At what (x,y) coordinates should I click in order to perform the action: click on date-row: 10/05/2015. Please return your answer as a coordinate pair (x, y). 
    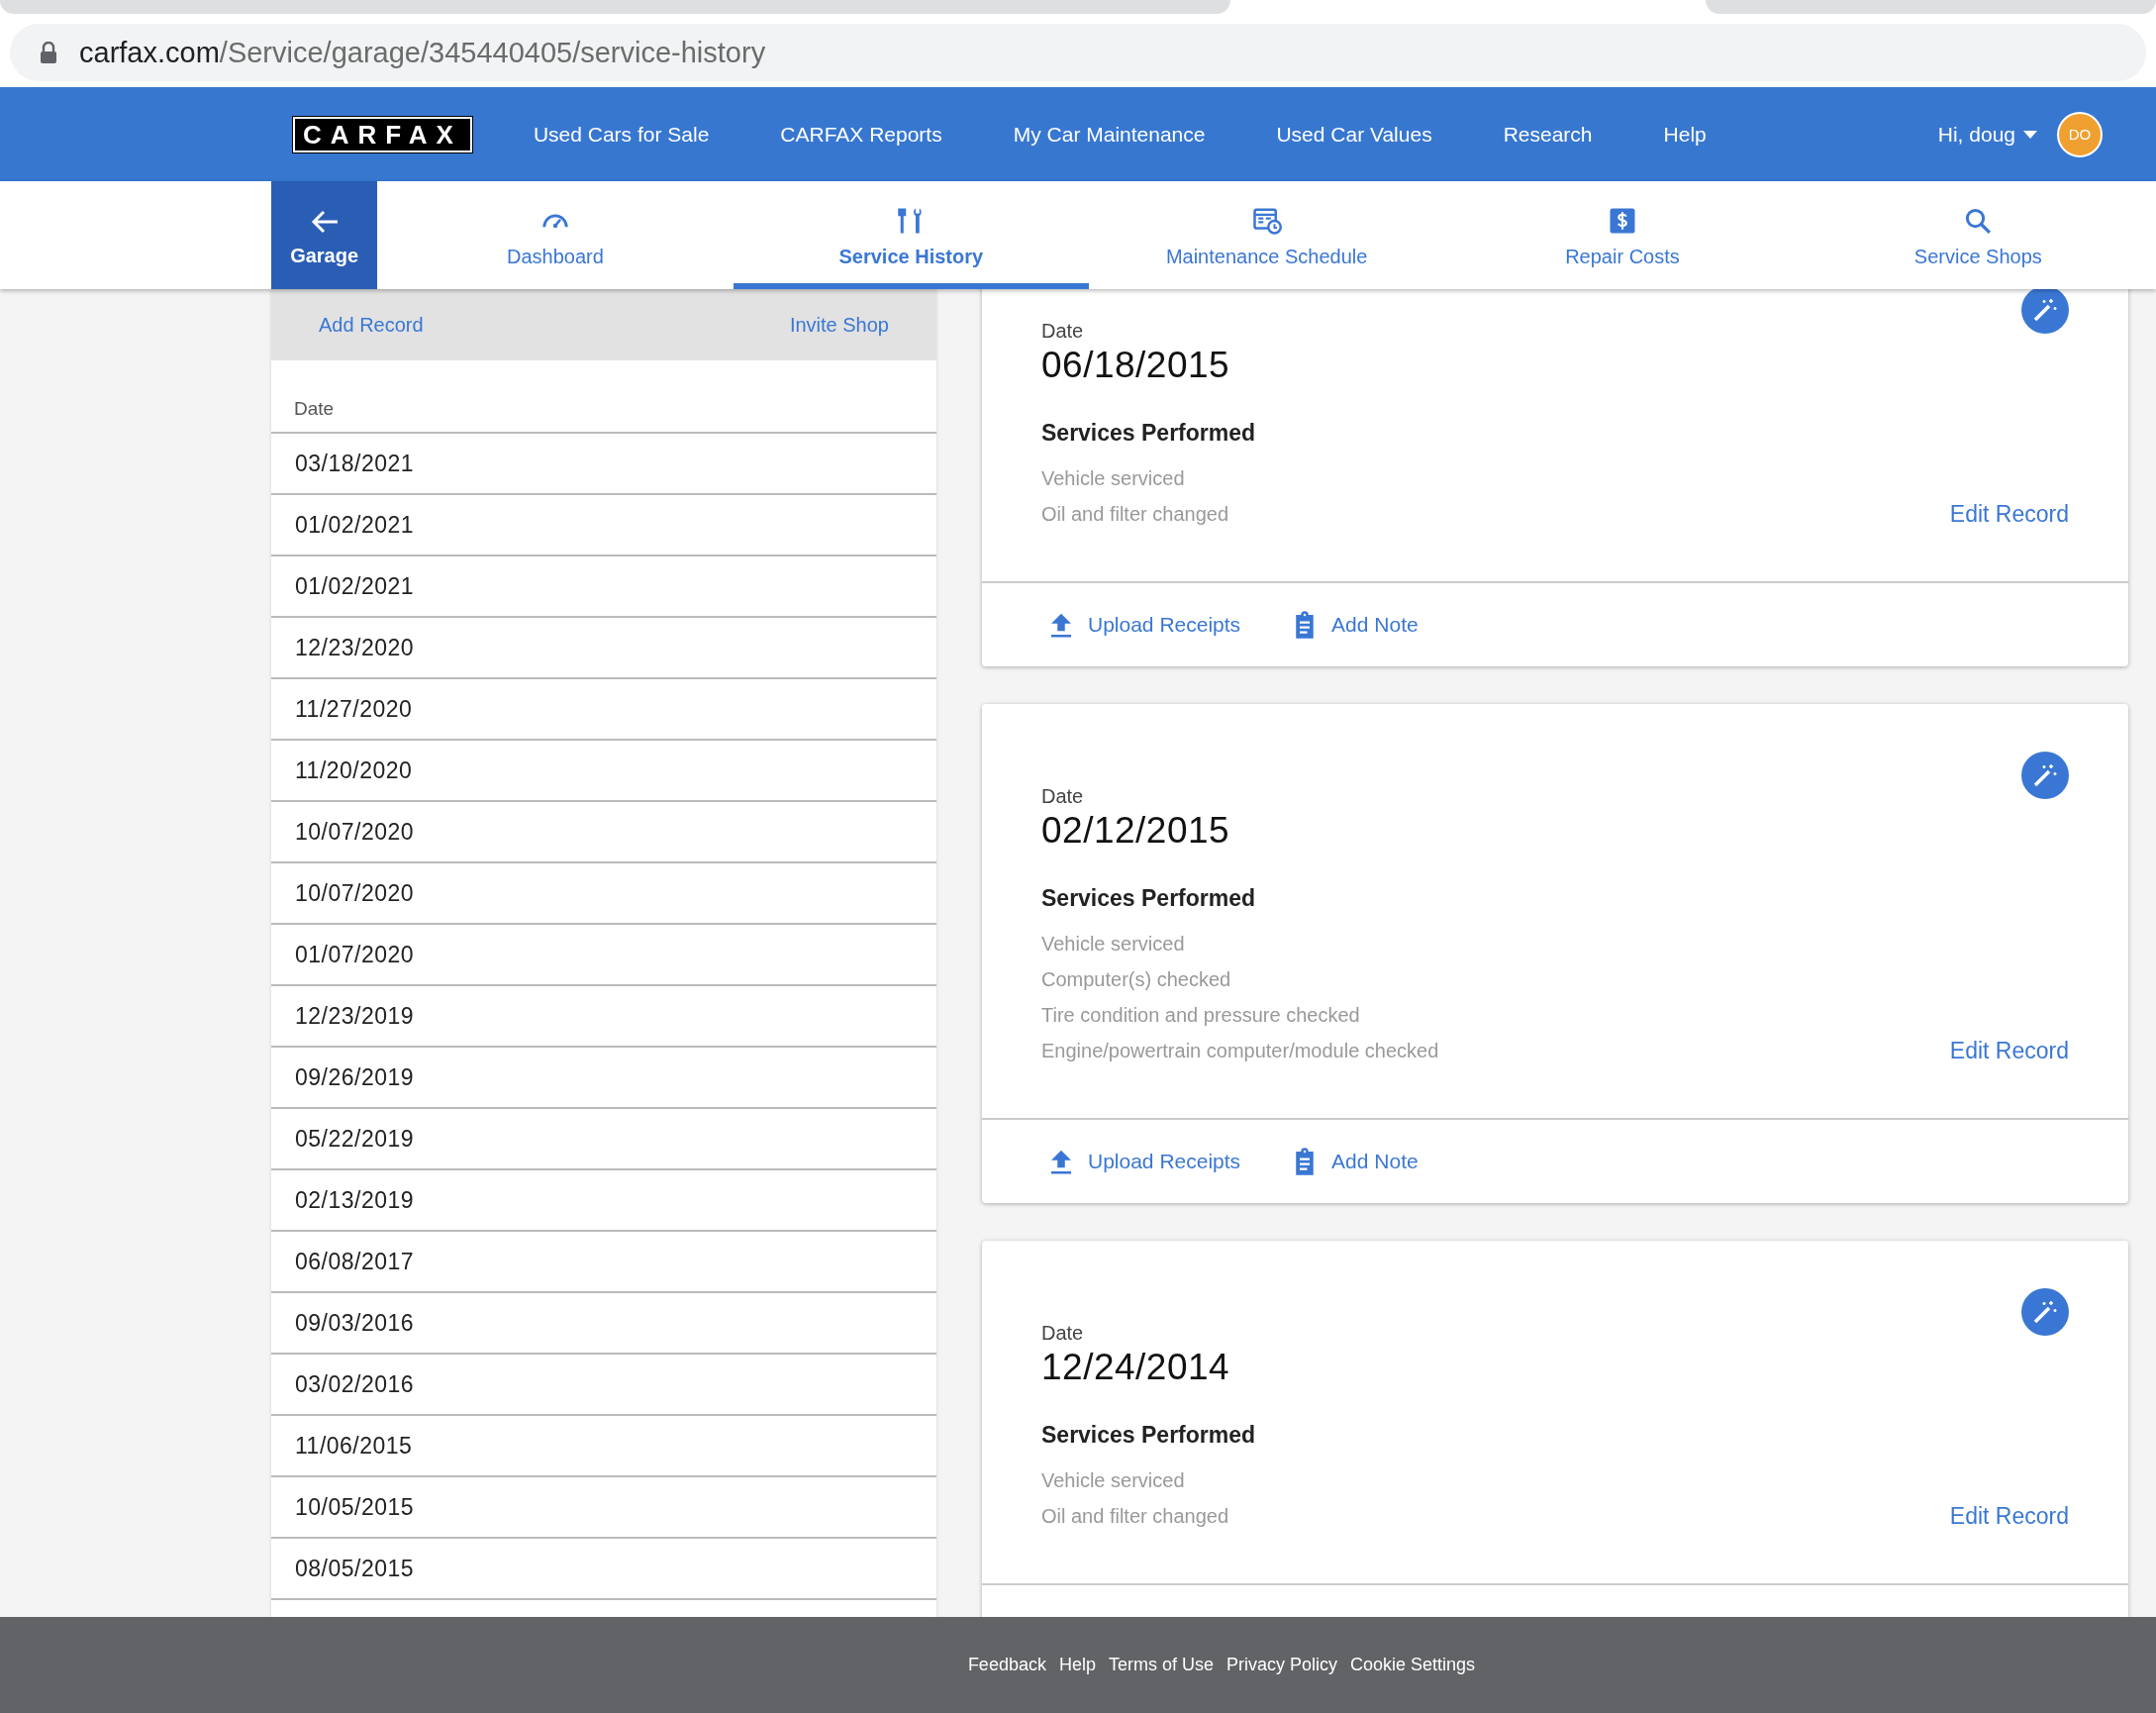
    Looking at the image, I should click on (603, 1508).